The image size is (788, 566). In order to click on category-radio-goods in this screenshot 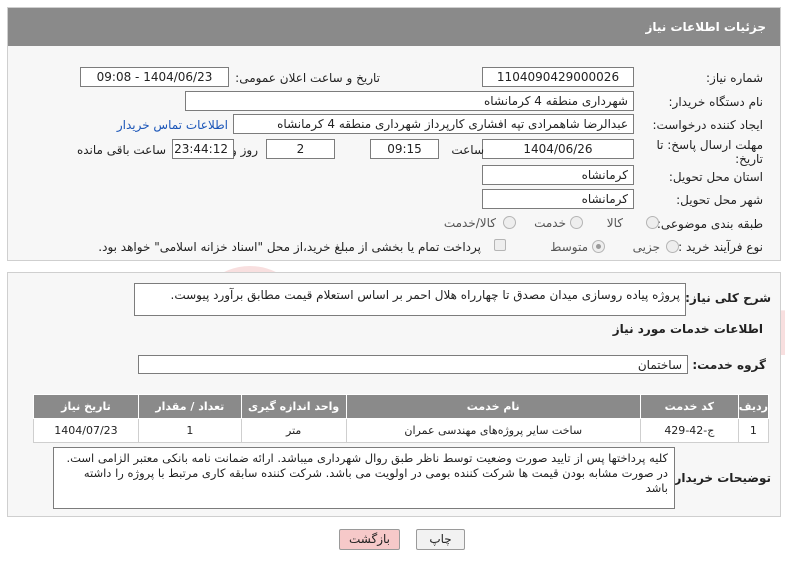, I will do `click(652, 222)`.